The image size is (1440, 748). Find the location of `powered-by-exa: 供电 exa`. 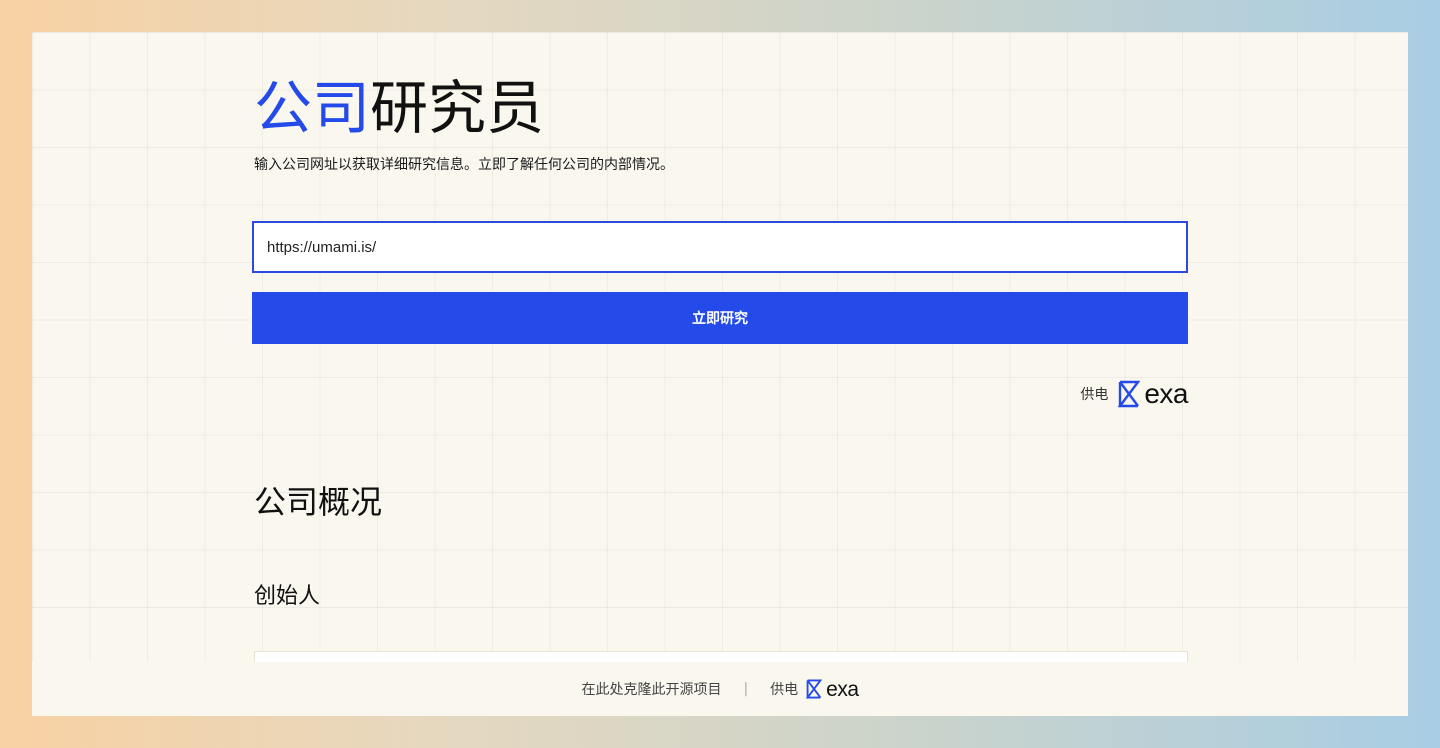

powered-by-exa: 供电 exa is located at coordinates (1134, 394).